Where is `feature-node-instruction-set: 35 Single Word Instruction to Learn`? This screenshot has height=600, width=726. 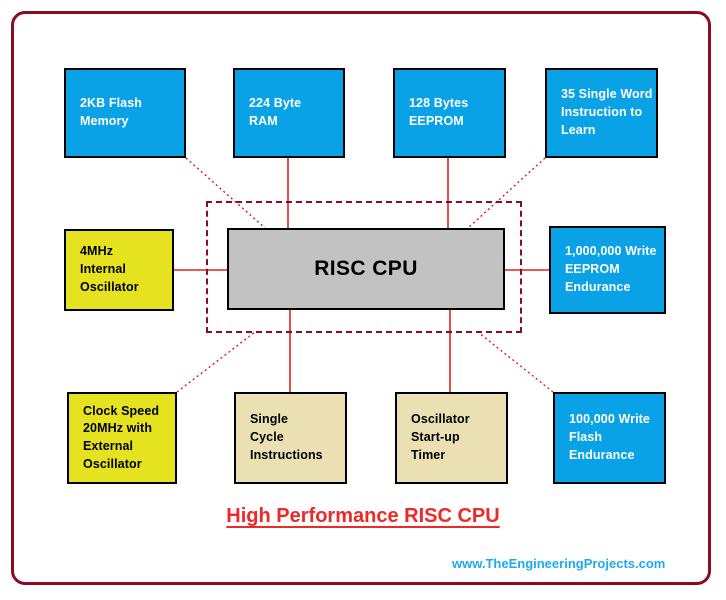
feature-node-instruction-set: 35 Single Word Instruction to Learn is located at coordinates (601, 113).